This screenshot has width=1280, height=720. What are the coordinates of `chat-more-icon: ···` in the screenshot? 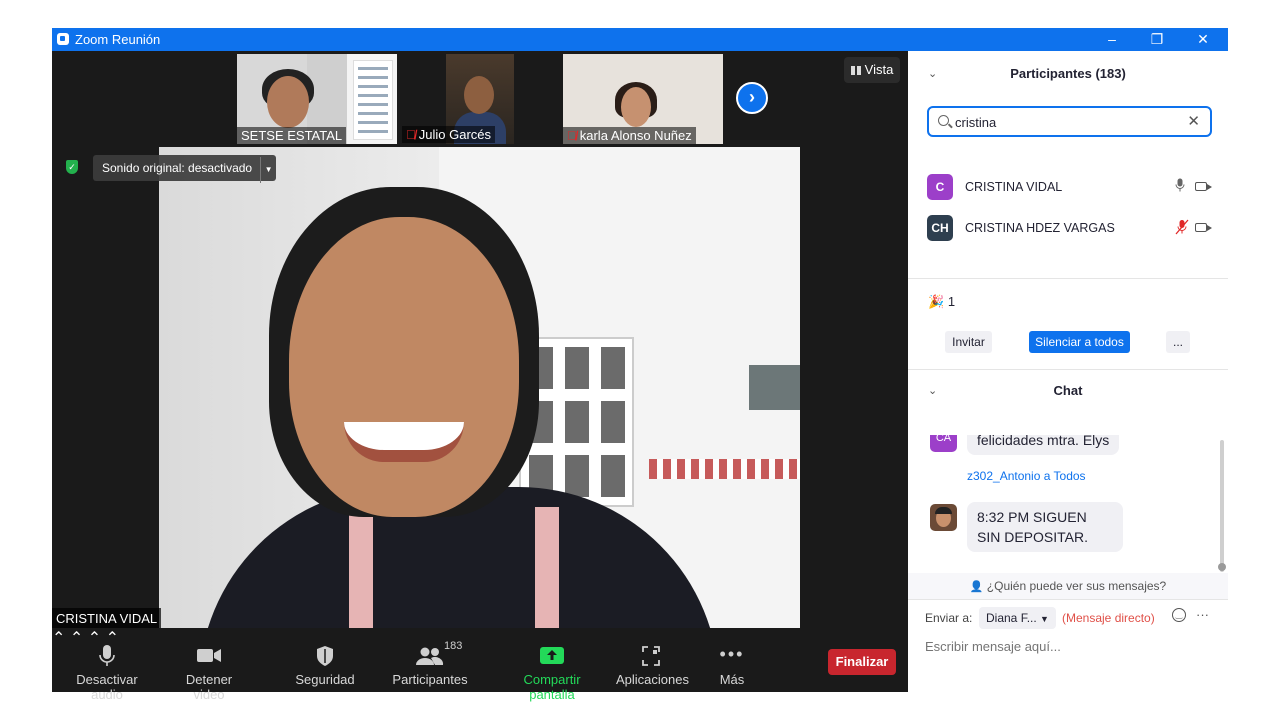 It's located at (1202, 614).